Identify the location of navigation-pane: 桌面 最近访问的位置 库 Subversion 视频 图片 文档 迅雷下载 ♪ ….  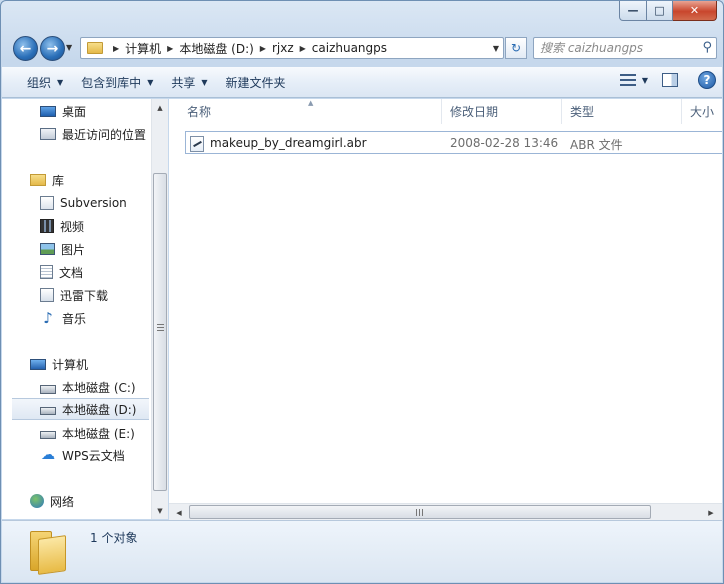
(77, 309).